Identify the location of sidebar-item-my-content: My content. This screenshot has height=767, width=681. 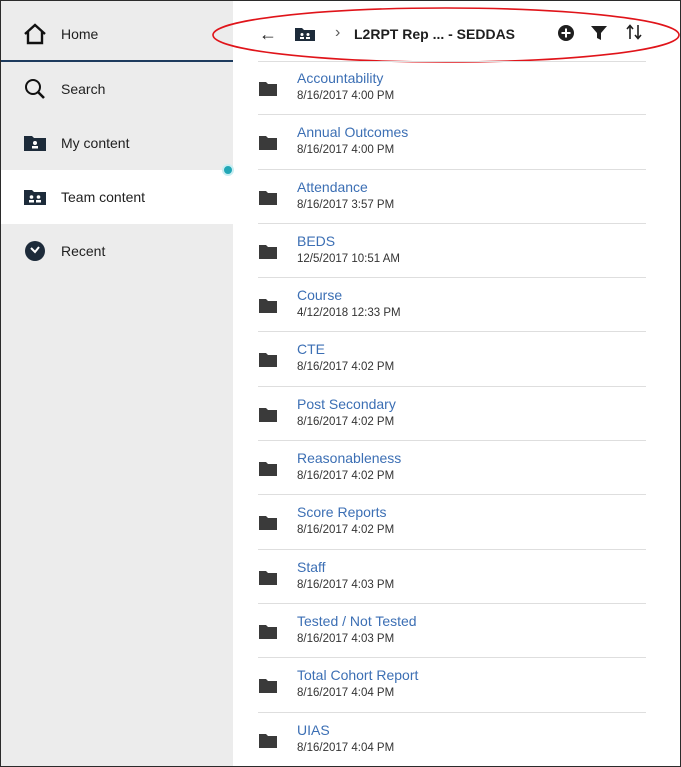
(117, 143).